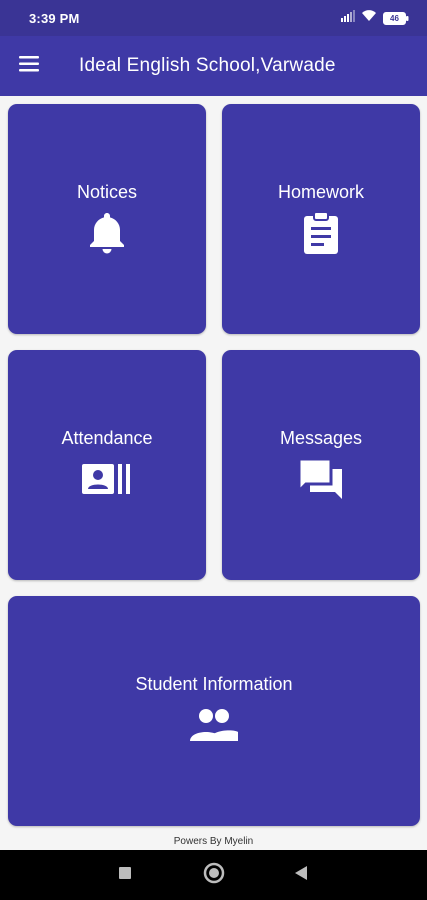 This screenshot has height=900, width=427. What do you see at coordinates (321, 479) in the screenshot?
I see `chat-icon` at bounding box center [321, 479].